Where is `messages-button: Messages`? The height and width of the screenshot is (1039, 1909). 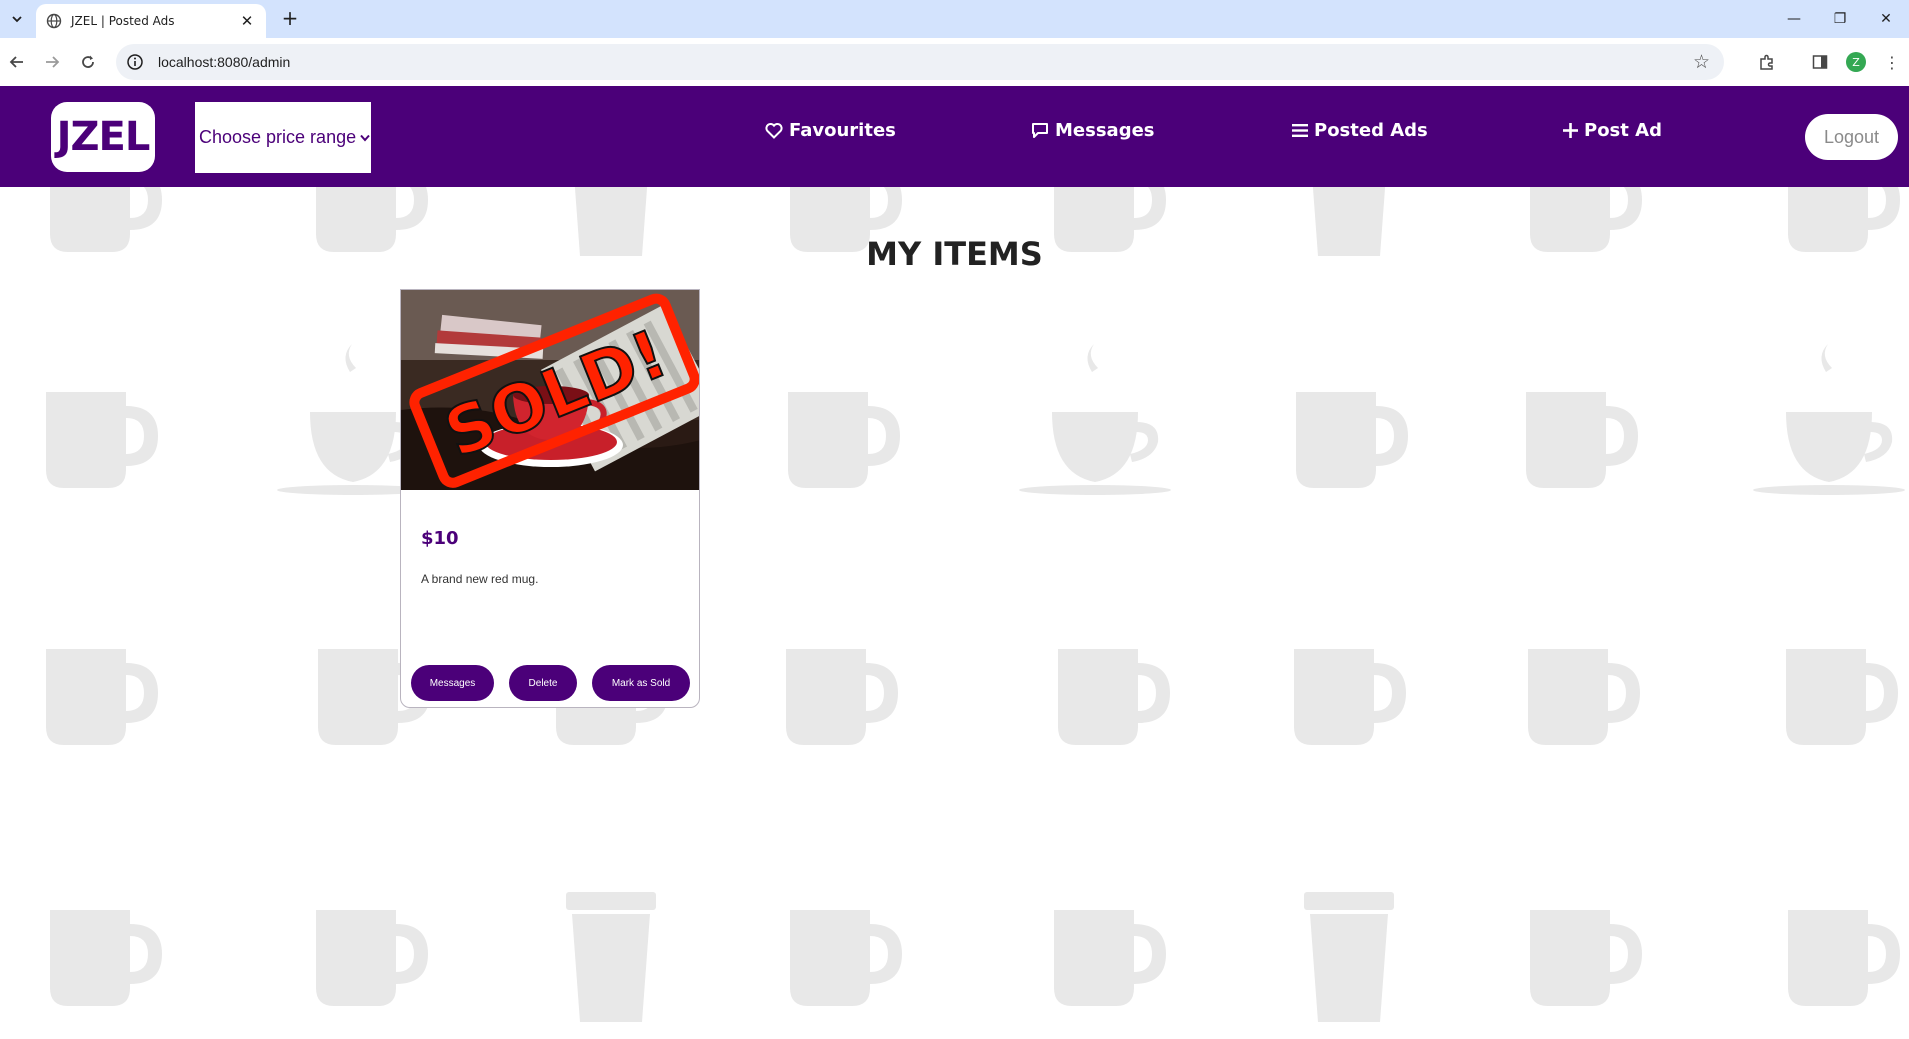 messages-button: Messages is located at coordinates (452, 683).